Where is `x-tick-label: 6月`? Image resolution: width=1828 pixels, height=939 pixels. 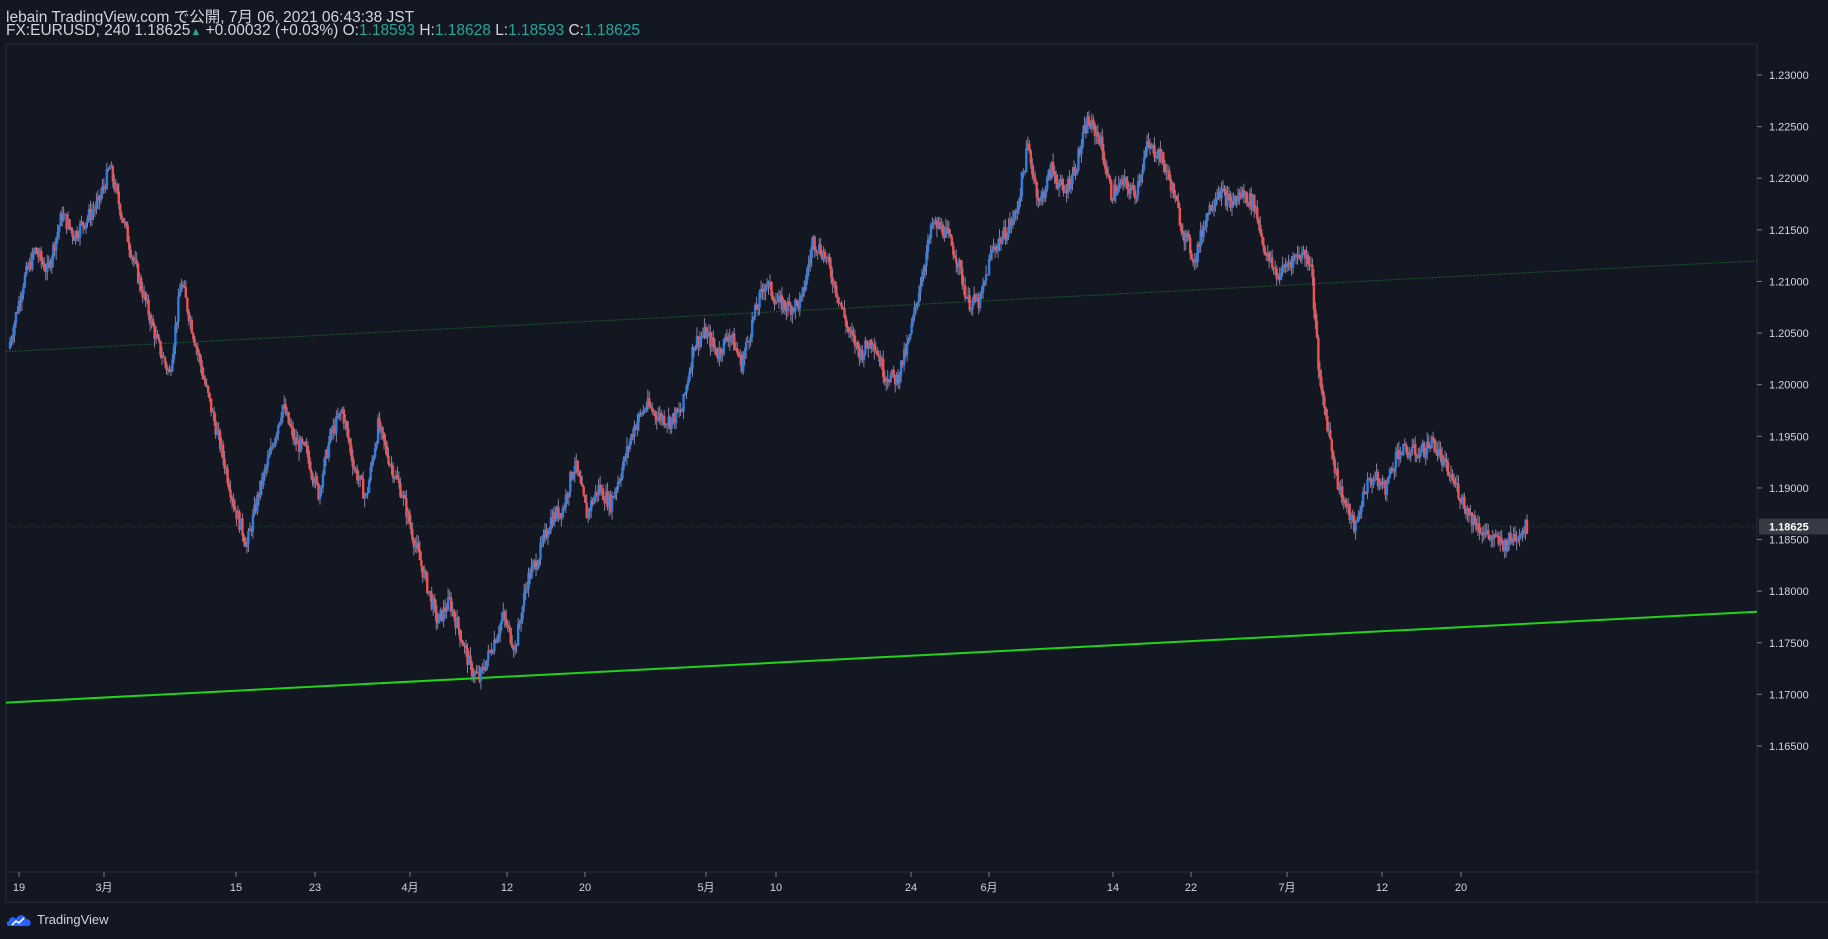 x-tick-label: 6月 is located at coordinates (988, 888).